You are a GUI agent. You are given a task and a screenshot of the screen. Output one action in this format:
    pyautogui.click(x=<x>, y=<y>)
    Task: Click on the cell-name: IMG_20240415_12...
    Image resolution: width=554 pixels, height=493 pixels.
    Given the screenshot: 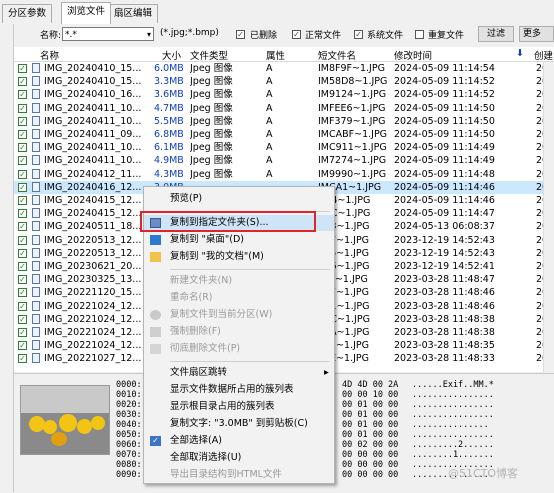 What is the action you would take?
    pyautogui.click(x=93, y=200)
    